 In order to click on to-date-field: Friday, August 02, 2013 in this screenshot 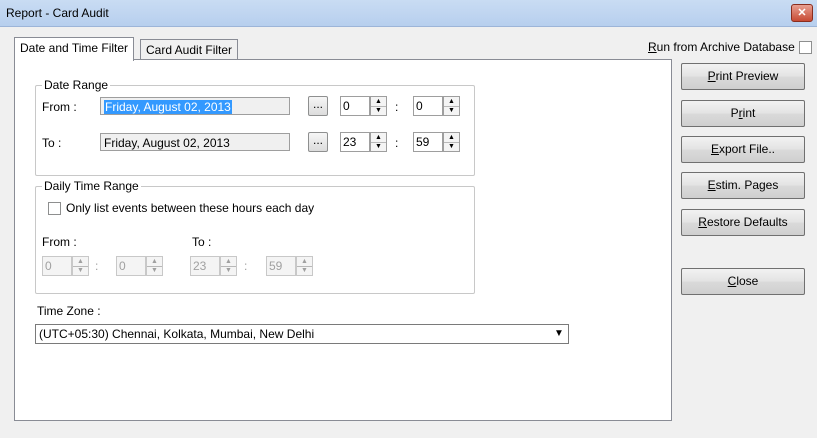, I will do `click(195, 142)`.